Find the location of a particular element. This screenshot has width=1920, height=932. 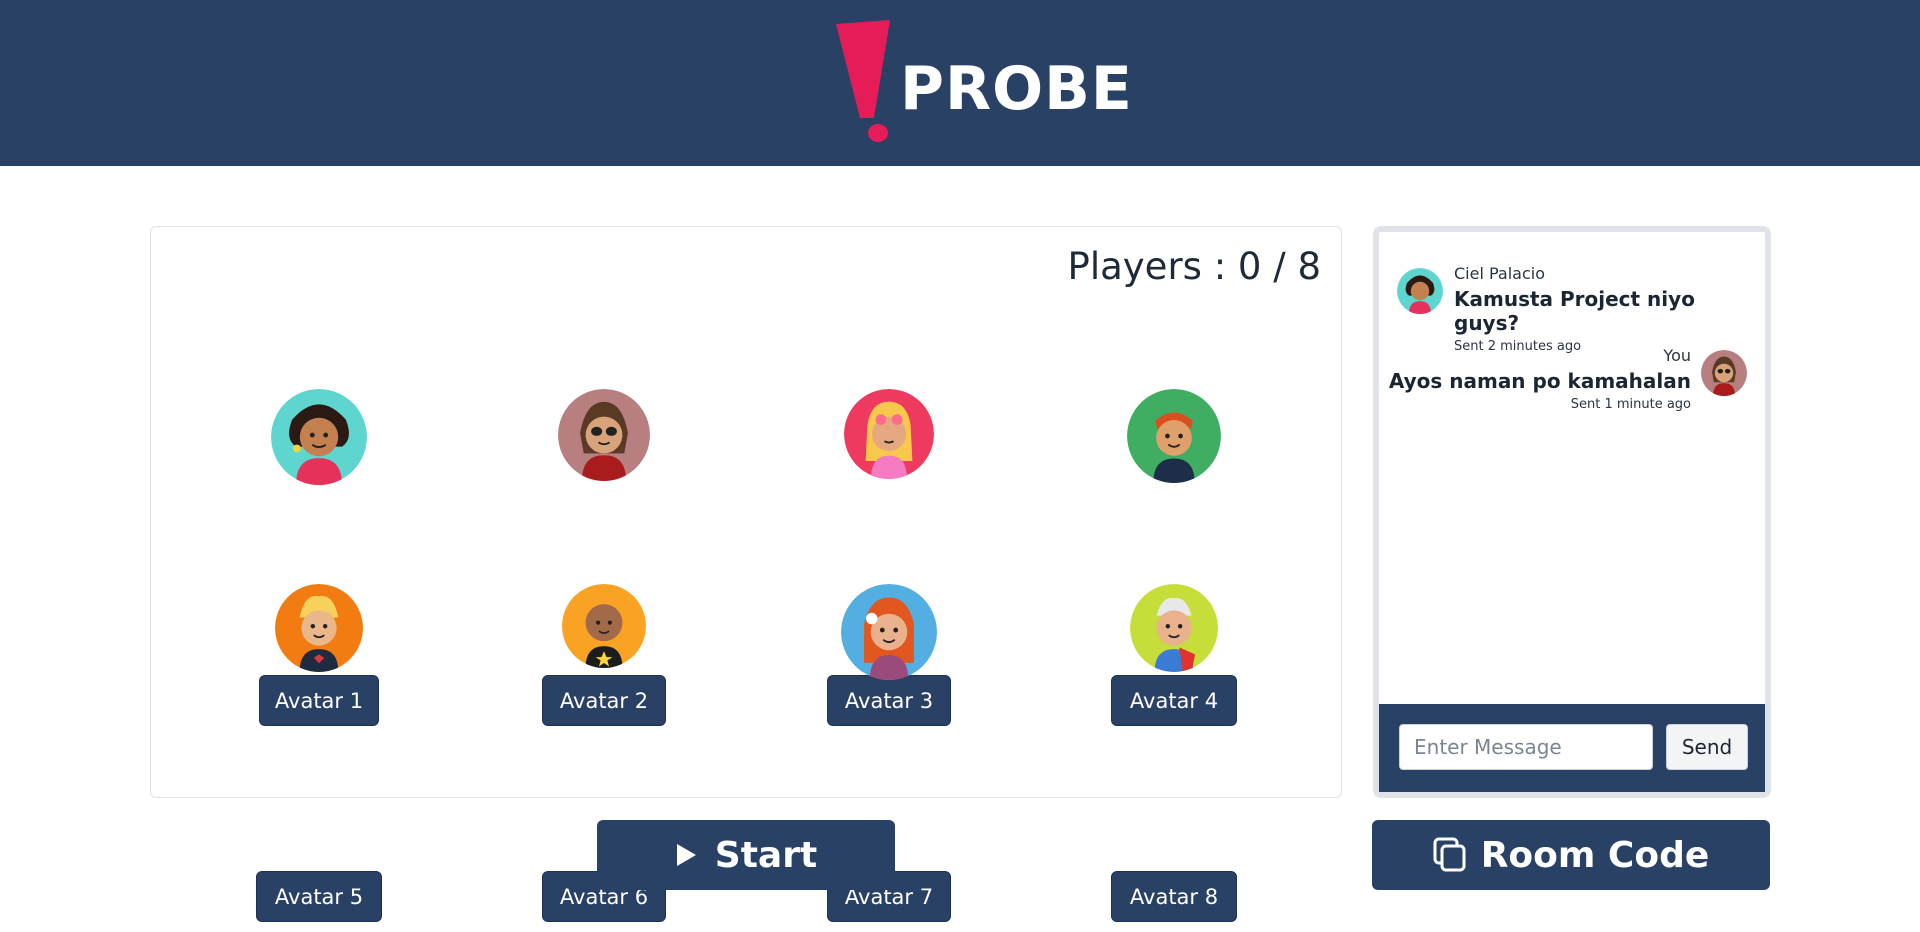

avatar-8-icon is located at coordinates (1174, 628).